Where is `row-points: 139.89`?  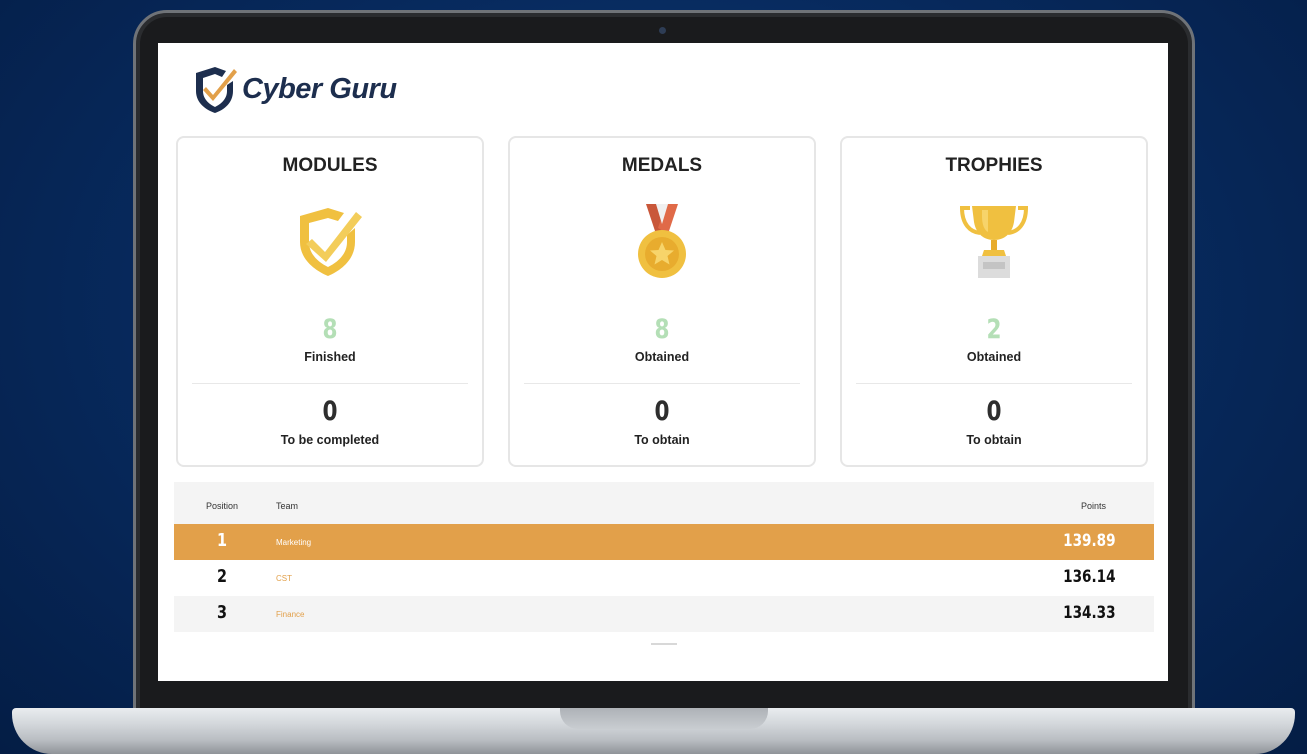
row-points: 139.89 is located at coordinates (1089, 541).